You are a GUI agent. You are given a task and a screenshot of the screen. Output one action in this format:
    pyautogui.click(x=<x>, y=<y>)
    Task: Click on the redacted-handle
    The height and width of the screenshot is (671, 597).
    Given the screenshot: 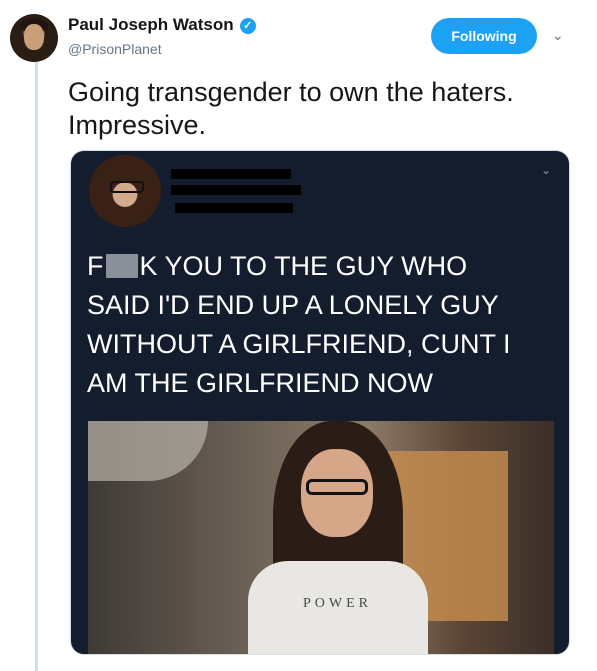 What is the action you would take?
    pyautogui.click(x=234, y=208)
    